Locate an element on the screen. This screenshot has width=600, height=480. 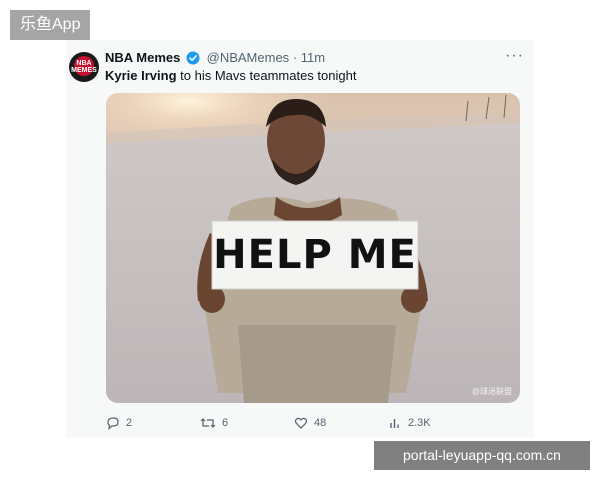
repost-count: 6 is located at coordinates (225, 423).